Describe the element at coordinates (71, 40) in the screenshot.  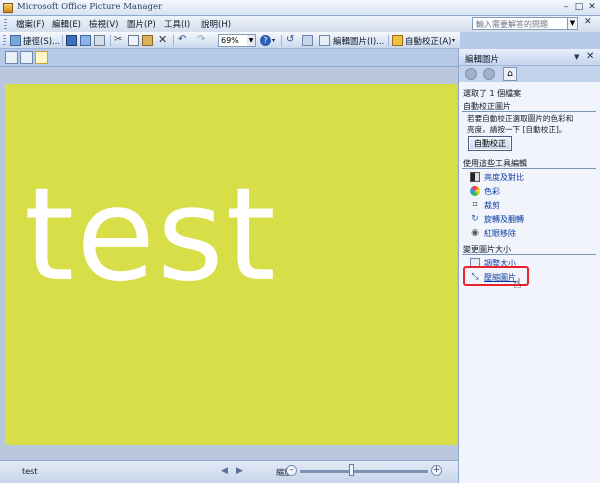
I see `save-icon` at that location.